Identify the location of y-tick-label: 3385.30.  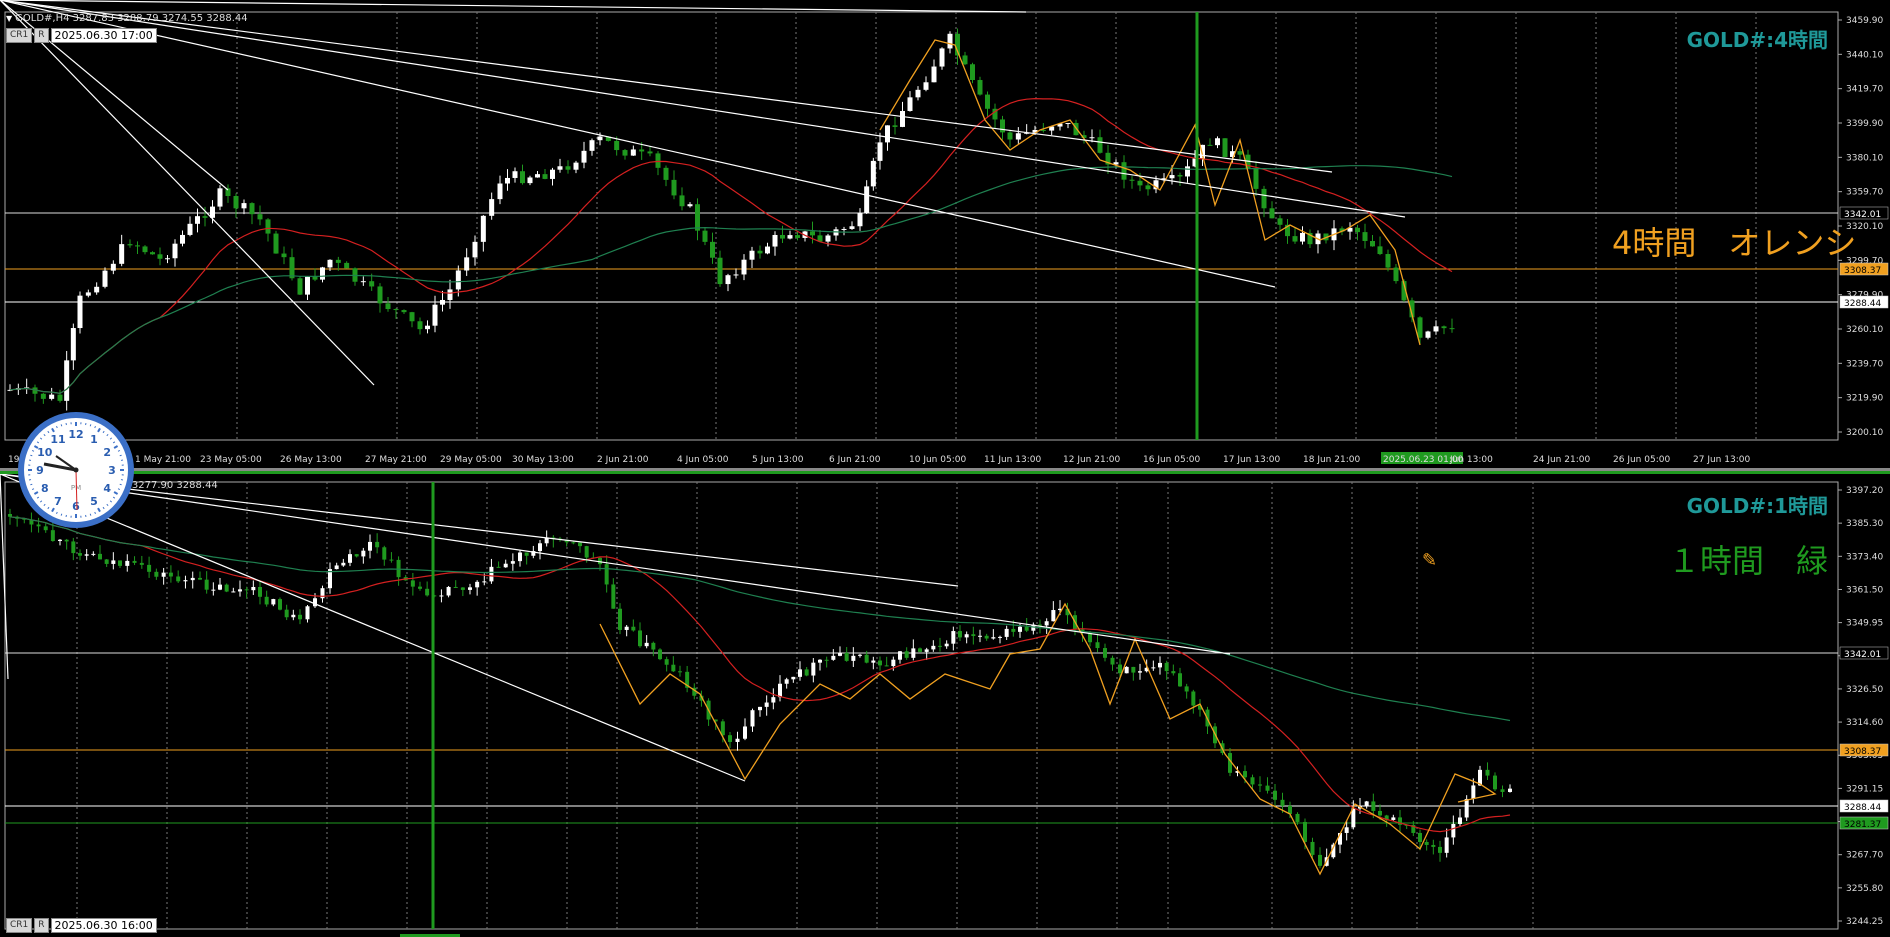
(1864, 524).